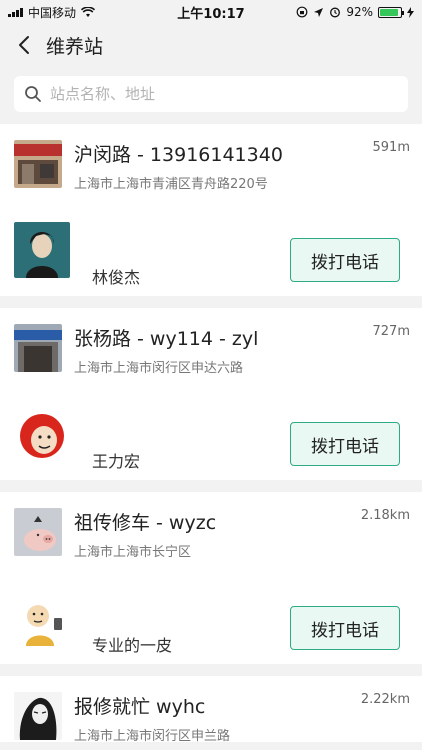  What do you see at coordinates (166, 339) in the screenshot?
I see `station-name: 张杨路 - wy114 - zyl` at bounding box center [166, 339].